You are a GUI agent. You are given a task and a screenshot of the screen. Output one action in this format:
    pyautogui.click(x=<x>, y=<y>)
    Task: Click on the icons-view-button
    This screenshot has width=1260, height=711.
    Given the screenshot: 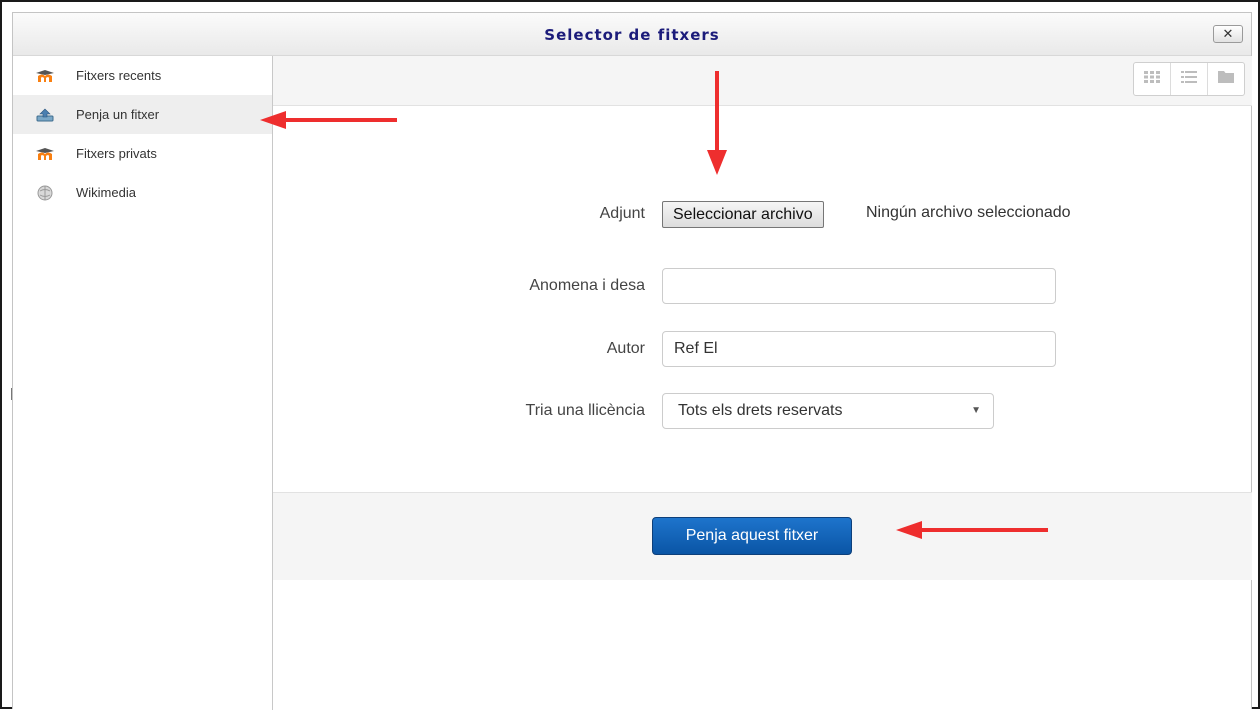 What is the action you would take?
    pyautogui.click(x=1152, y=79)
    